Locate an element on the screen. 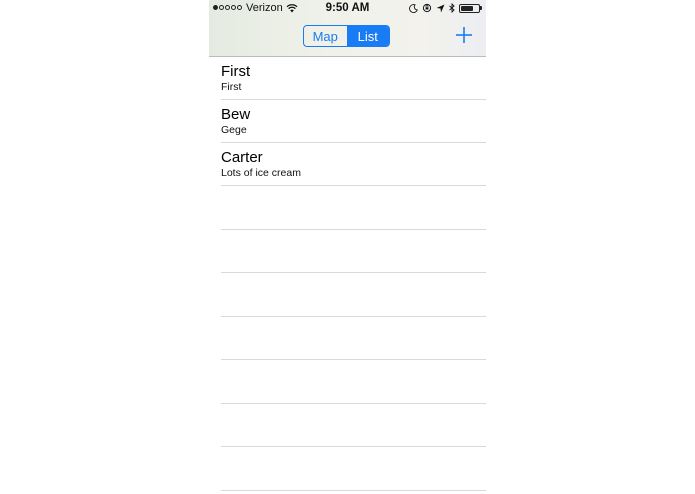  list-item-title: Bew is located at coordinates (236, 114).